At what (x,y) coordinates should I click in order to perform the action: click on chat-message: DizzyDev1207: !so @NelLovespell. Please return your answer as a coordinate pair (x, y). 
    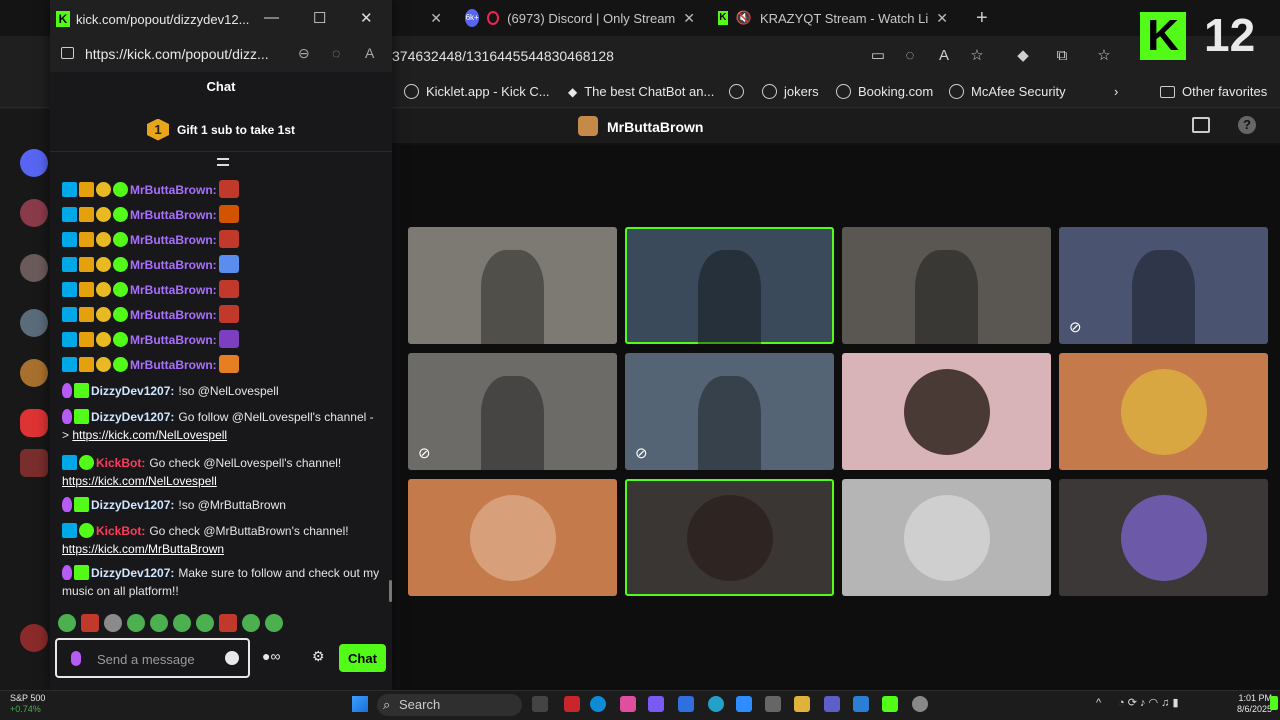
    Looking at the image, I should click on (221, 391).